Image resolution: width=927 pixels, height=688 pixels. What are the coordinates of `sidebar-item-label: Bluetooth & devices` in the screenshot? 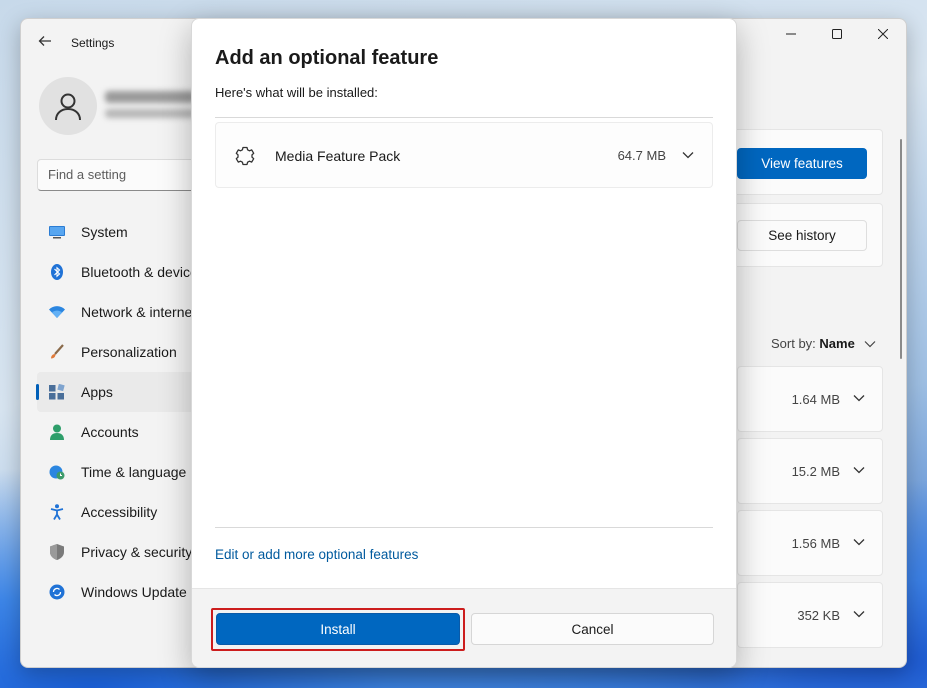 It's located at (143, 272).